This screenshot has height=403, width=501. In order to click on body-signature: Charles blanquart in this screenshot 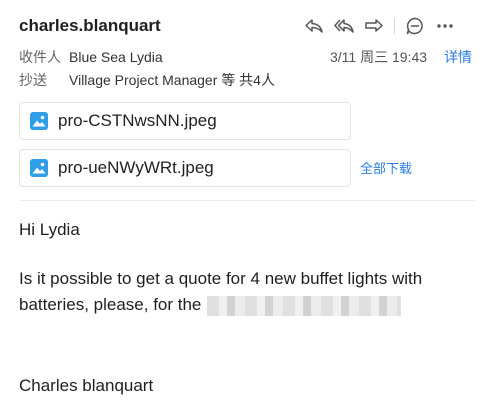, I will do `click(86, 385)`.